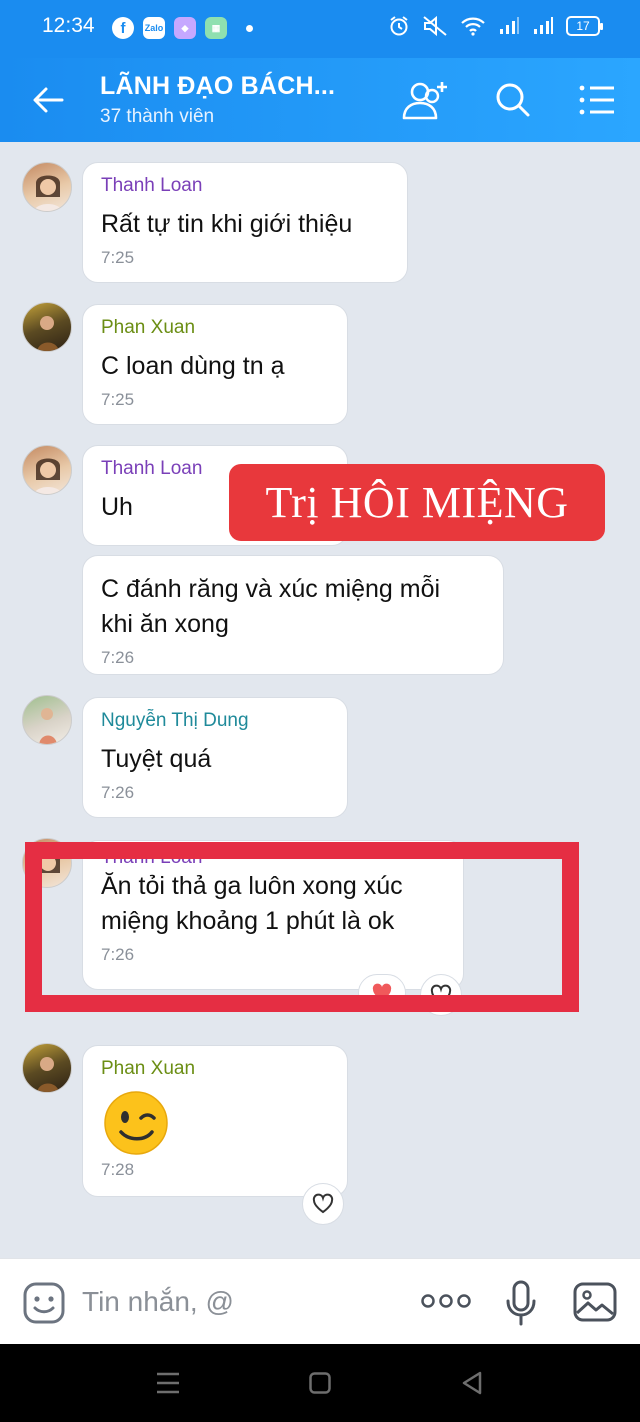 The image size is (640, 1422). I want to click on notification-icons: f Zalo ◆ ▦, so click(182, 28).